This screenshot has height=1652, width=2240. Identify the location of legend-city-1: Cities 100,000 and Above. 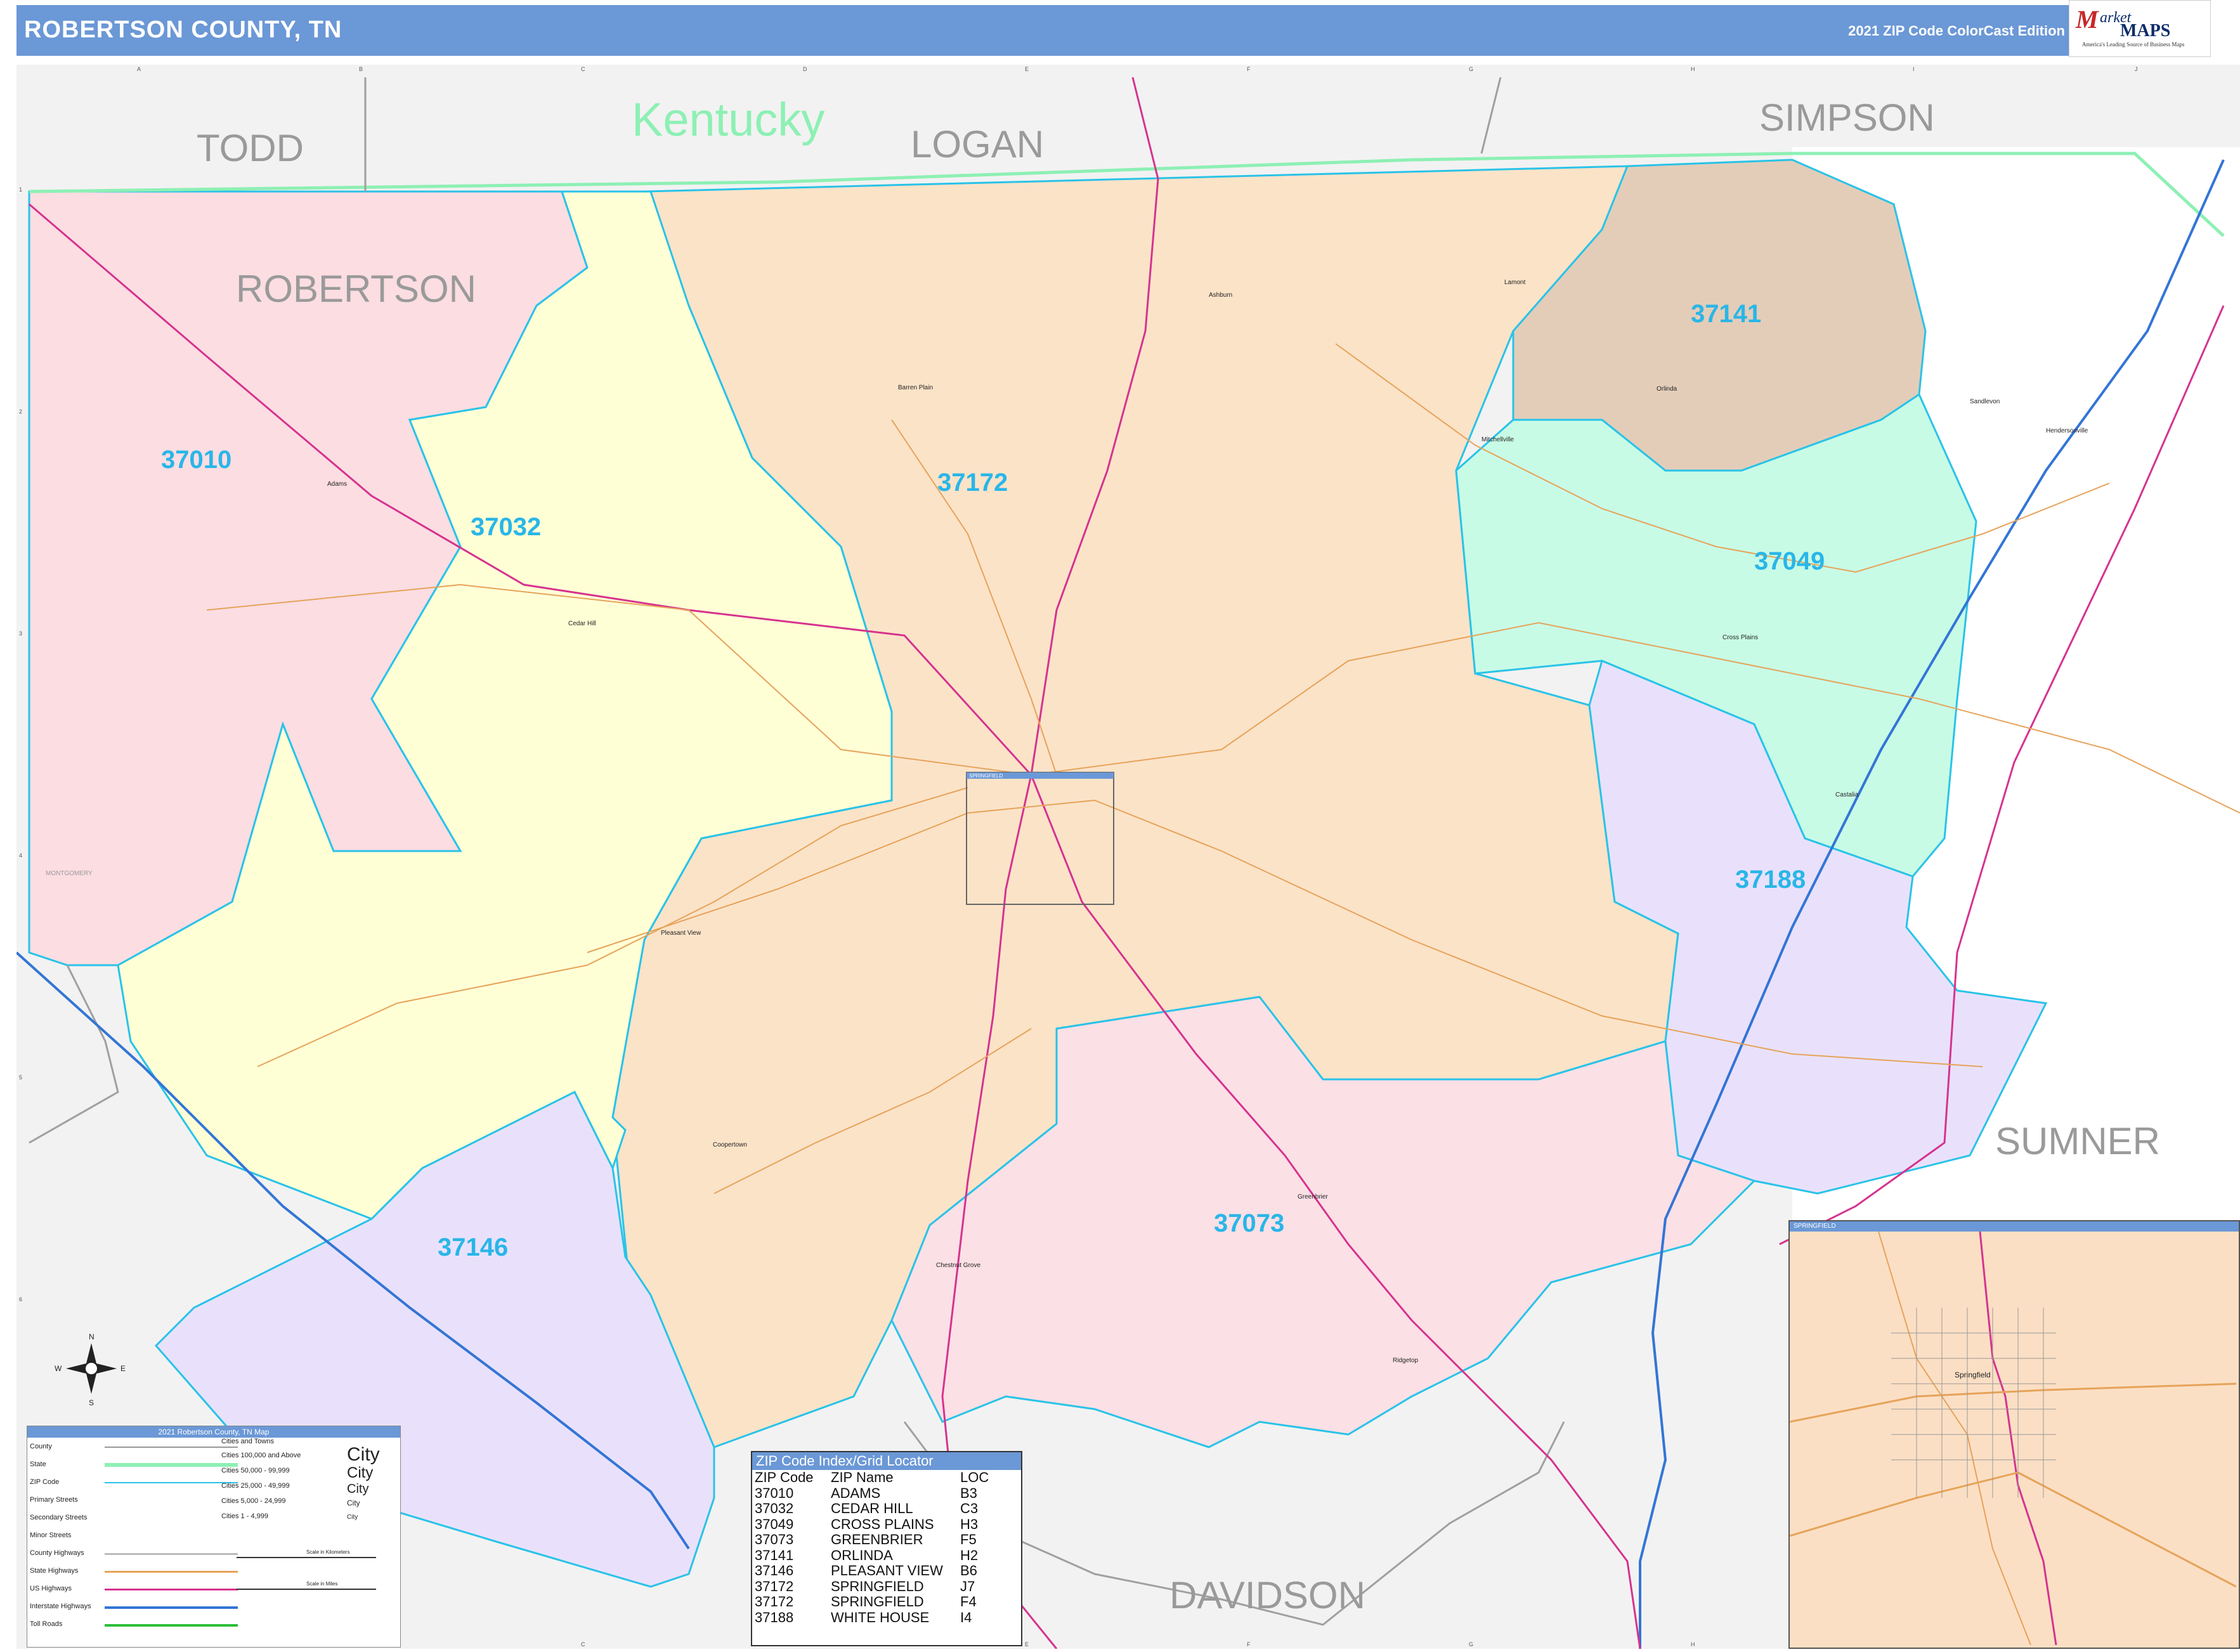
(261, 1455).